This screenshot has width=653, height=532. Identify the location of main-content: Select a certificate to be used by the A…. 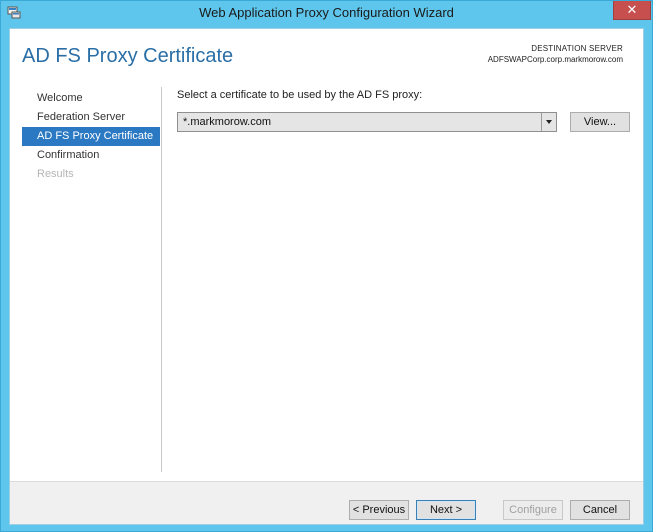
(404, 109).